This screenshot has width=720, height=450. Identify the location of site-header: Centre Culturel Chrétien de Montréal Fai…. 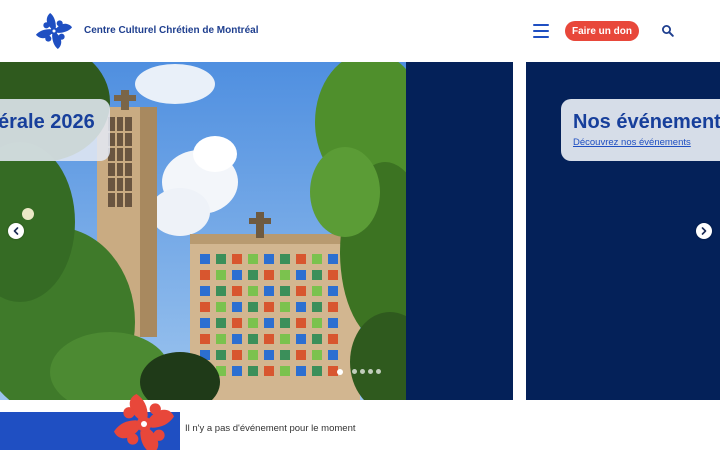
(360, 31).